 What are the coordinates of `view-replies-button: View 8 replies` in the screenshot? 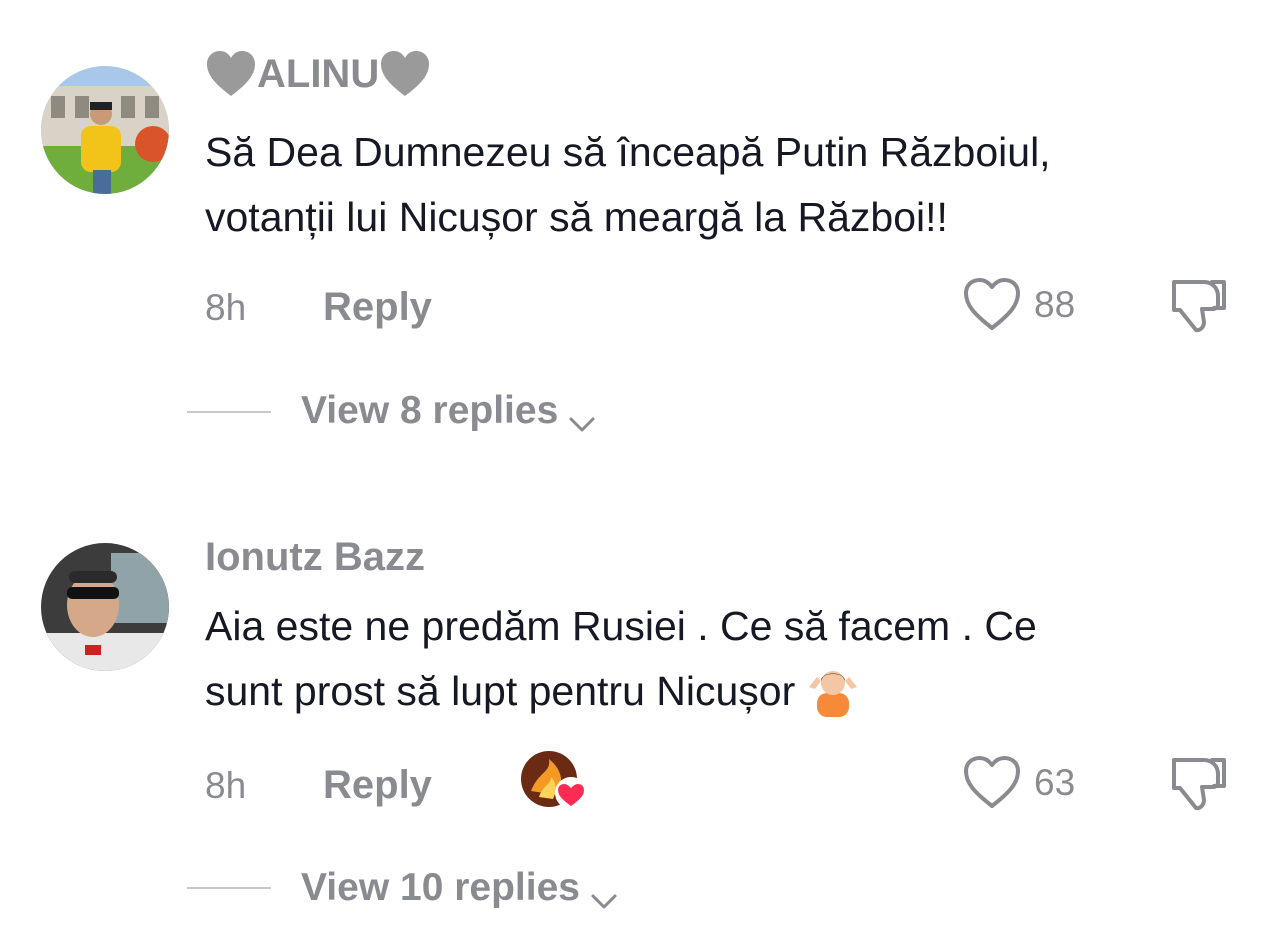 It's located at (448, 411).